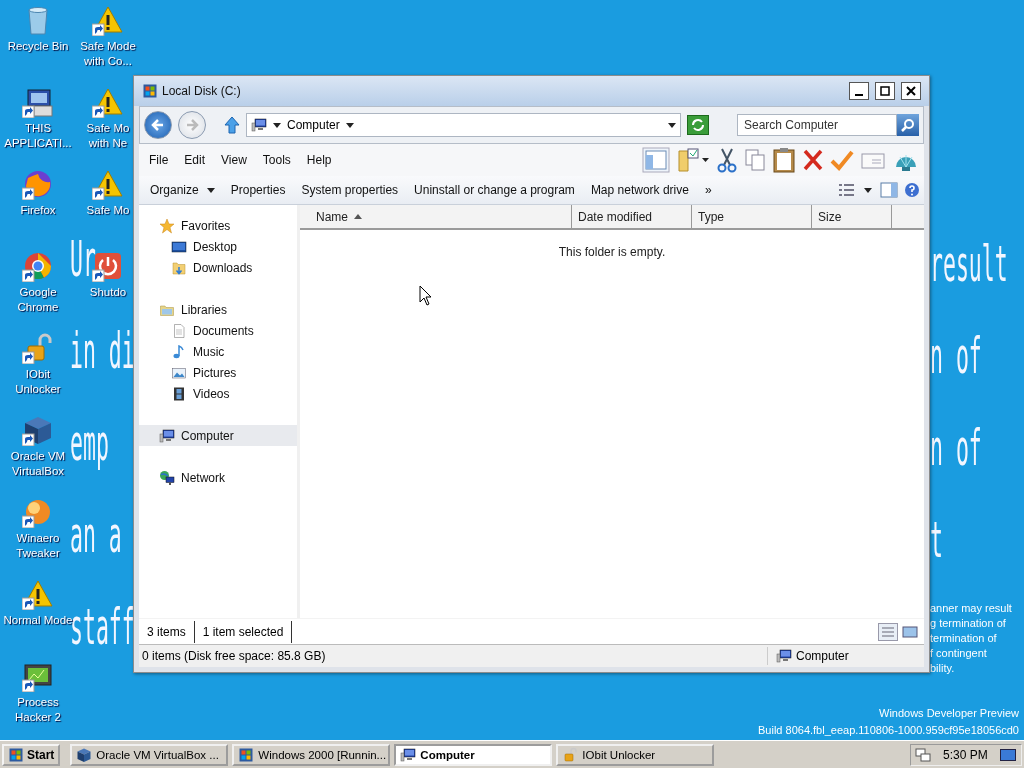  Describe the element at coordinates (971, 608) in the screenshot. I see `notice-text: anner may result` at that location.